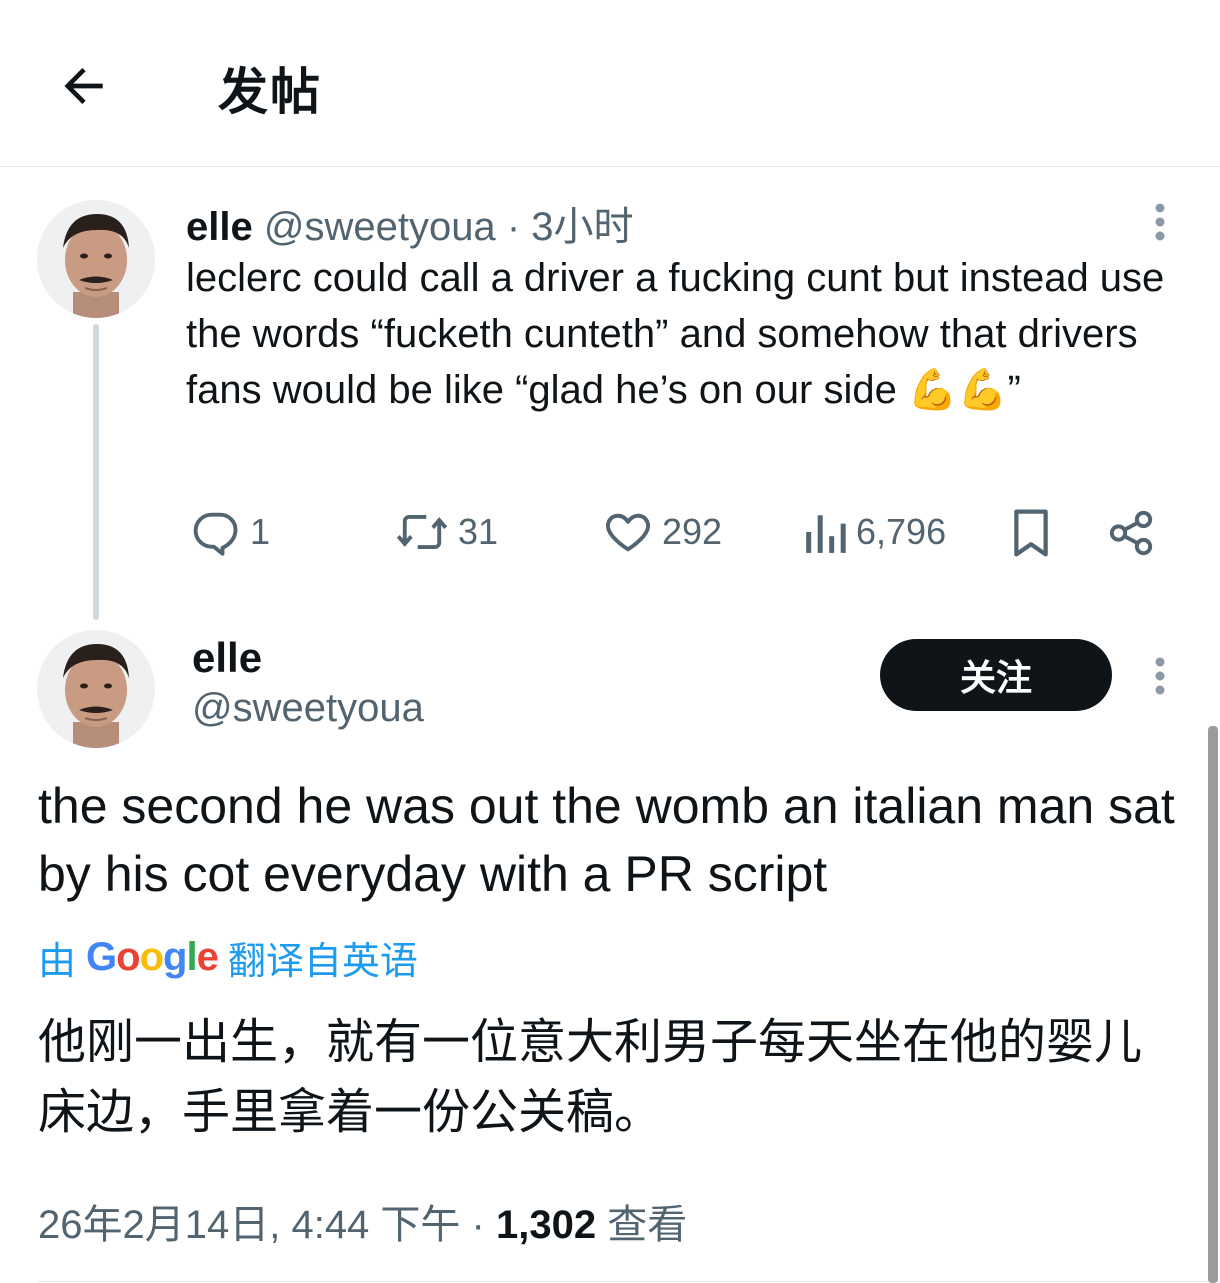 The image size is (1220, 1283). I want to click on top-bar, so click(610, 83).